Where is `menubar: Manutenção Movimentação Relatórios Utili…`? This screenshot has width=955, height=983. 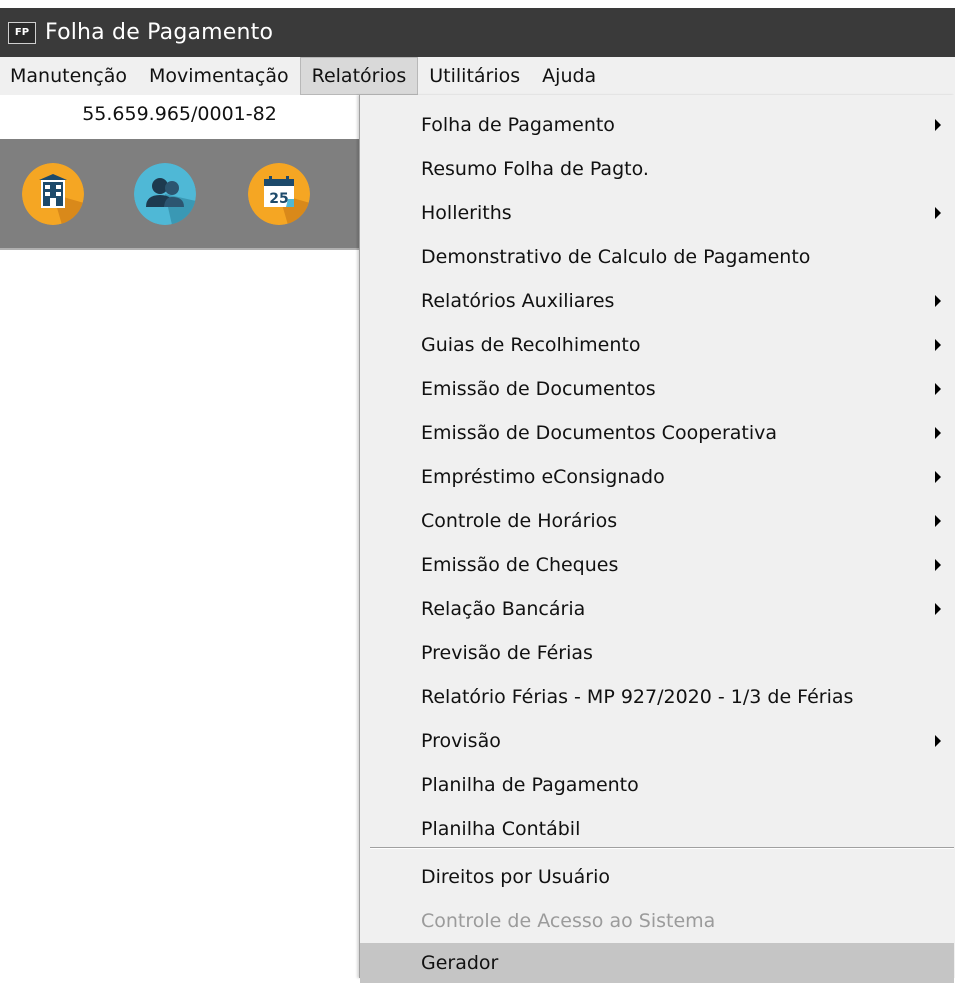 menubar: Manutenção Movimentação Relatórios Utili… is located at coordinates (477, 76).